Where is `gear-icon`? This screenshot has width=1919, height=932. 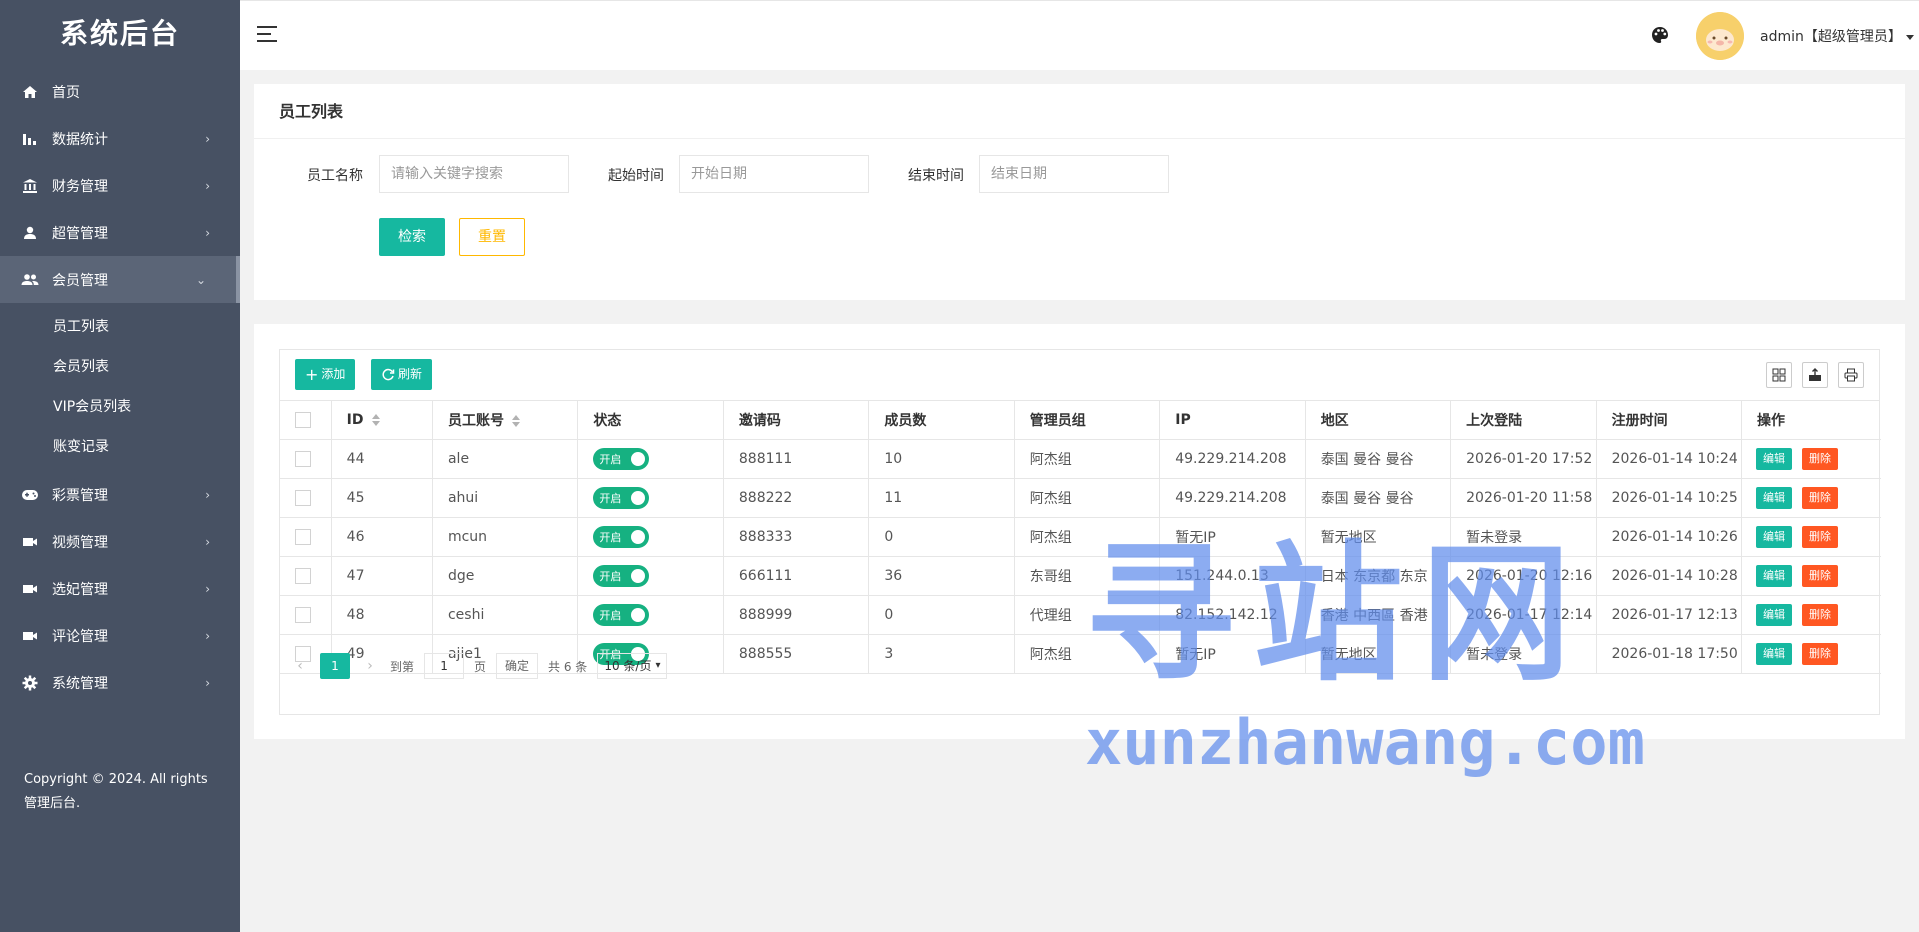 gear-icon is located at coordinates (30, 683).